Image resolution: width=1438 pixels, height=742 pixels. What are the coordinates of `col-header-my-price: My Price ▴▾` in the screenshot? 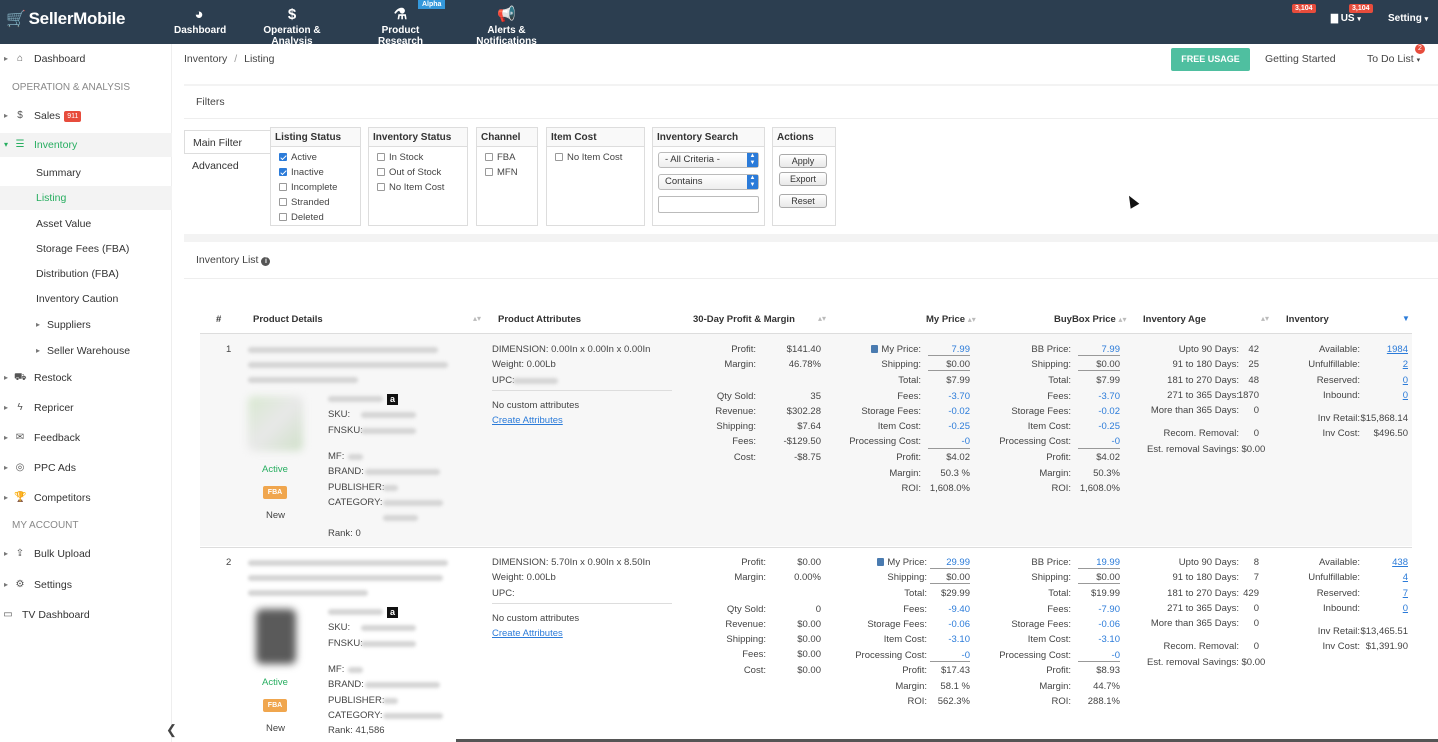 It's located at (951, 319).